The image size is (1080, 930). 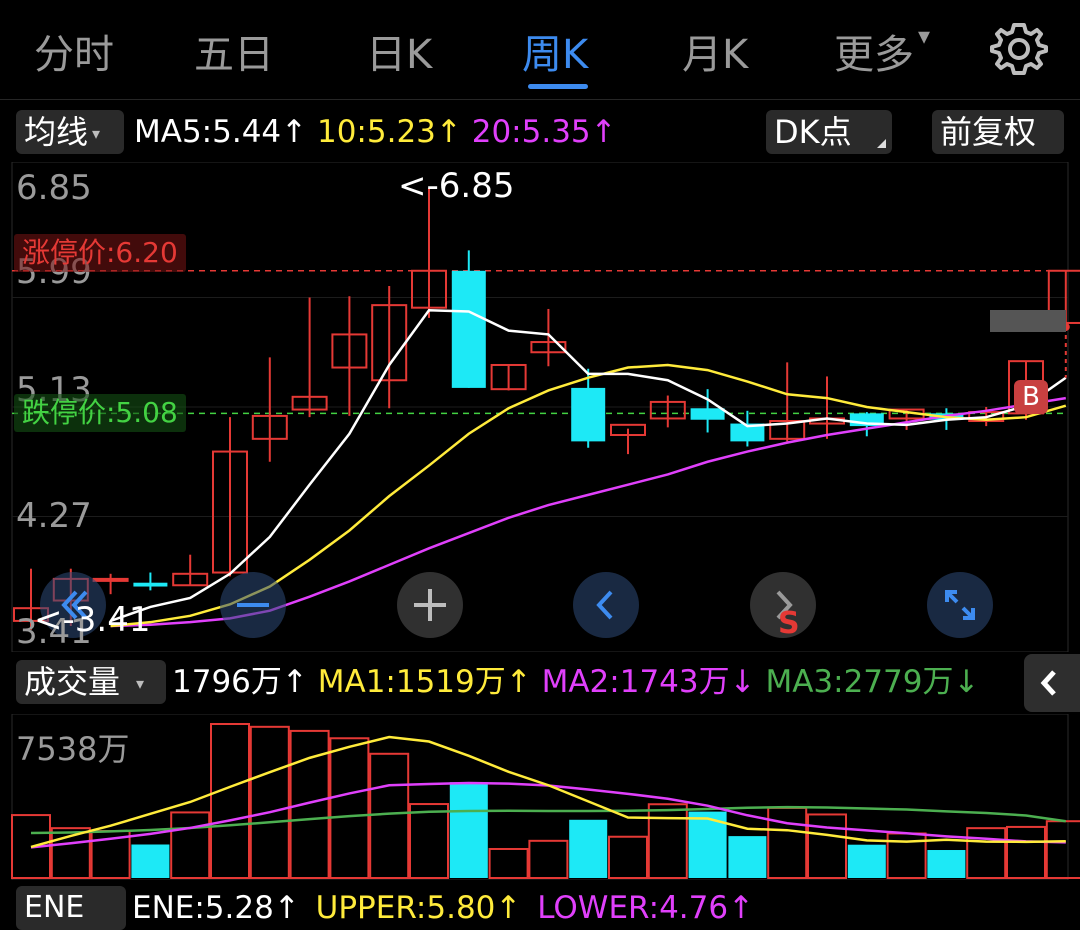 I want to click on ene-lower-value: LOWER:4.76↑, so click(x=646, y=908).